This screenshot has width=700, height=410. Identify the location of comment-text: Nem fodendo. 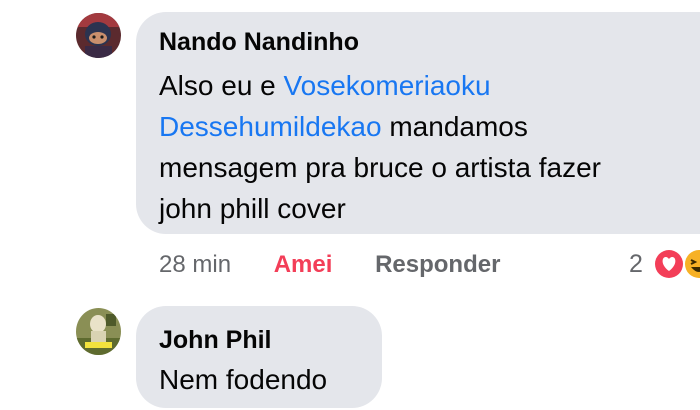
(243, 379).